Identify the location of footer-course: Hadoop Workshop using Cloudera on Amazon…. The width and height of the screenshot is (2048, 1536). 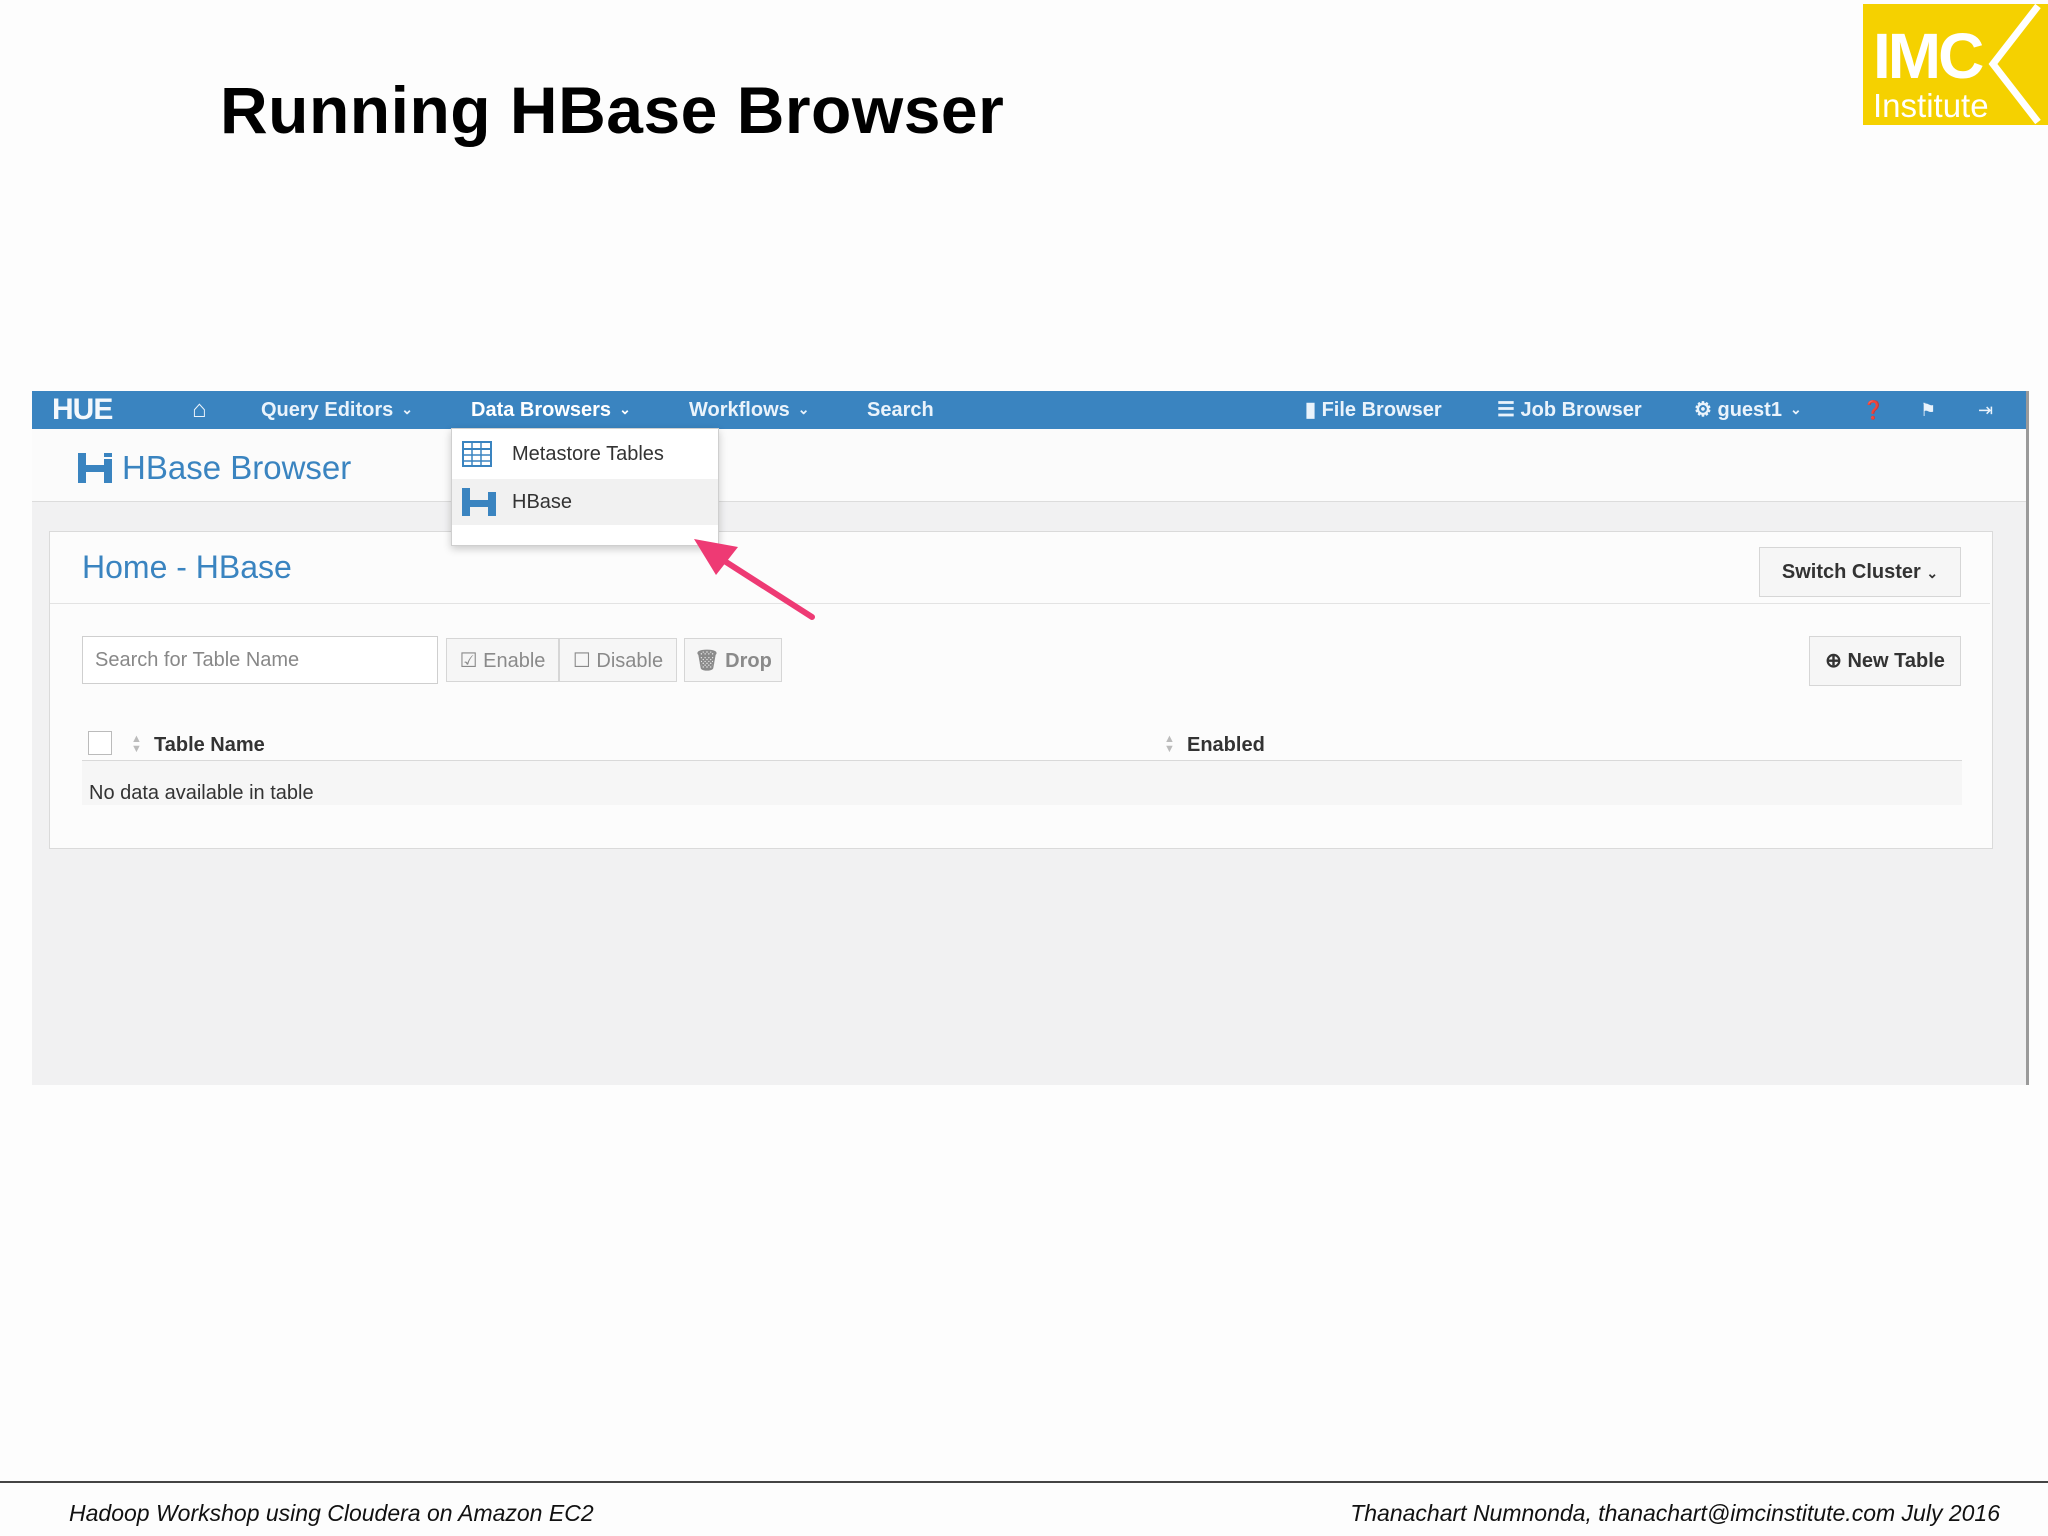
(331, 1513).